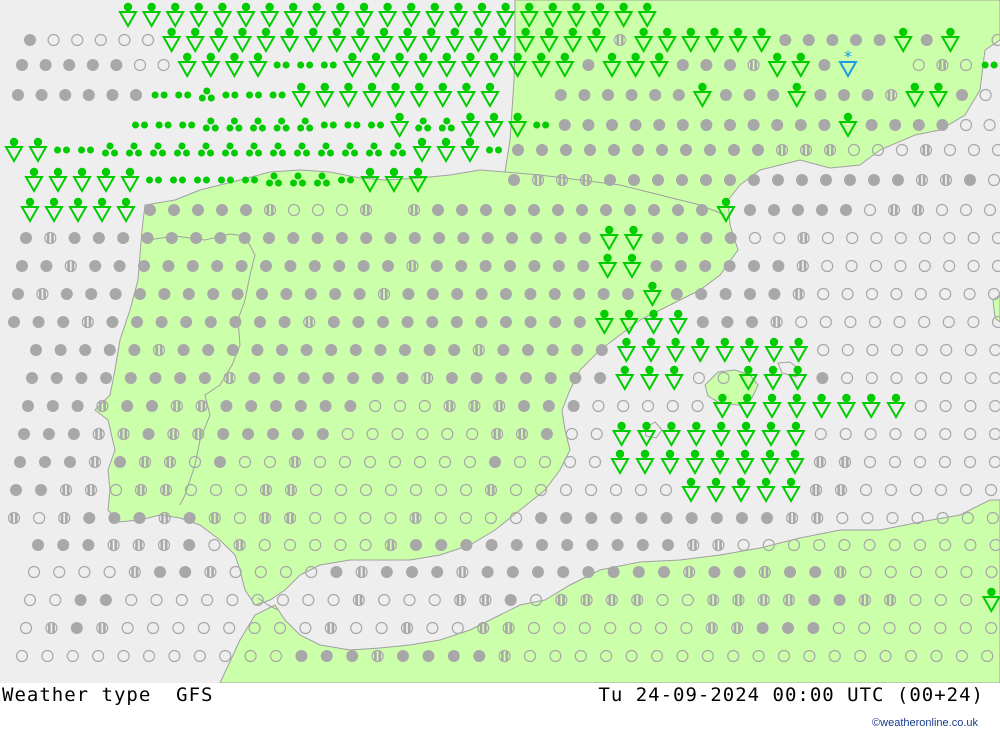 The width and height of the screenshot is (1000, 733). Describe the element at coordinates (77, 695) in the screenshot. I see `map-title-label: Weather type` at that location.